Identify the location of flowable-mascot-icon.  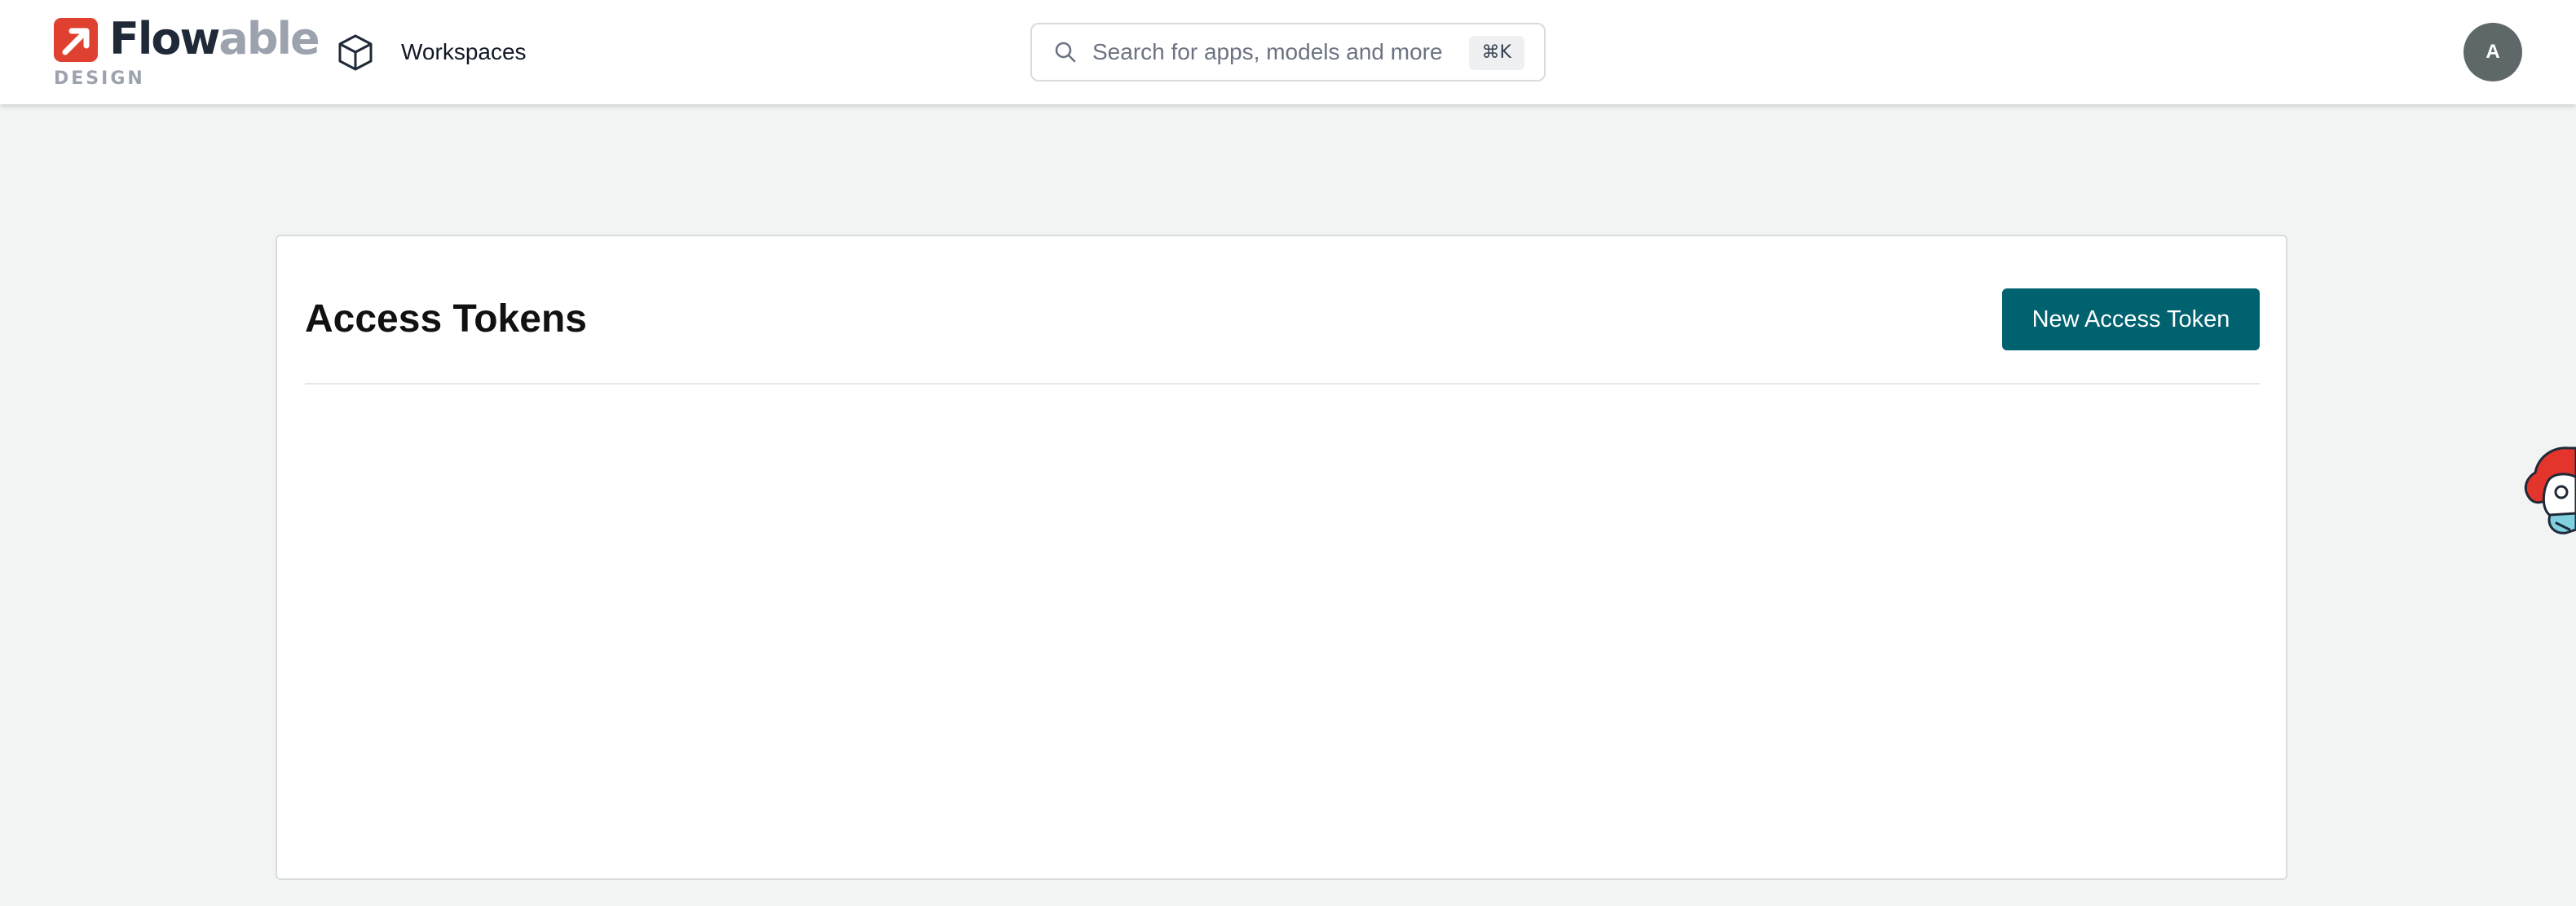
(2548, 494).